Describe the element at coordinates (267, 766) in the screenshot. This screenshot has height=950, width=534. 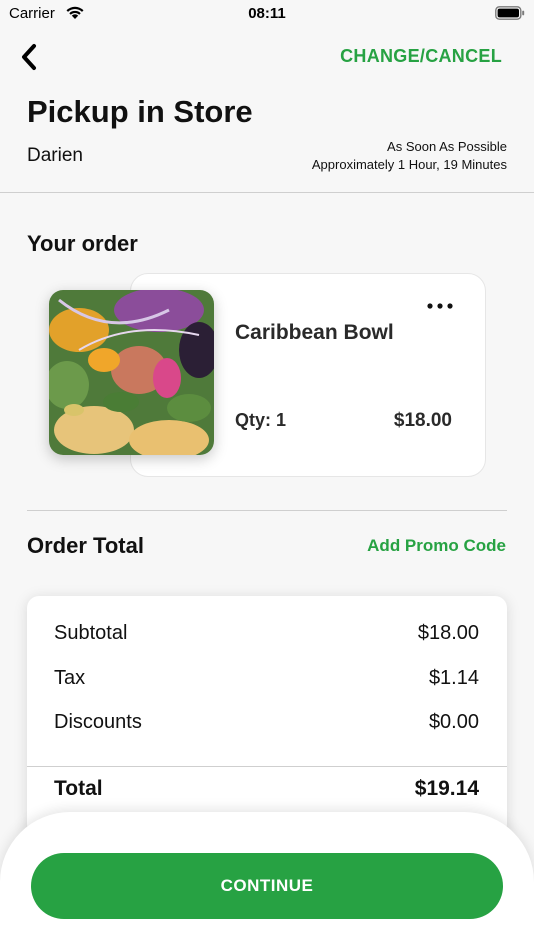
I see `totals-divider` at that location.